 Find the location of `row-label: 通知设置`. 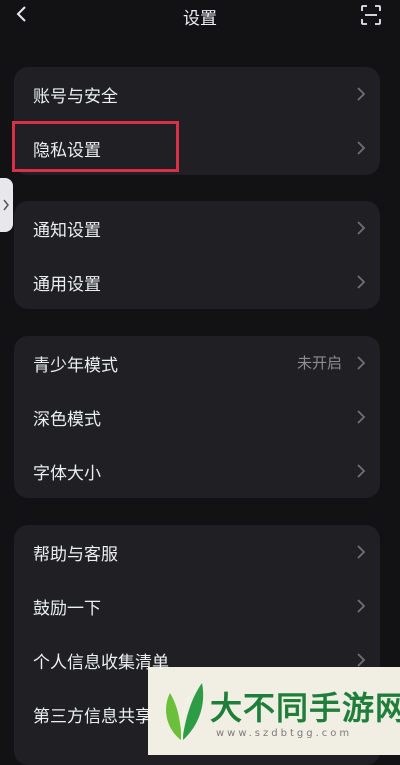

row-label: 通知设置 is located at coordinates (67, 231).